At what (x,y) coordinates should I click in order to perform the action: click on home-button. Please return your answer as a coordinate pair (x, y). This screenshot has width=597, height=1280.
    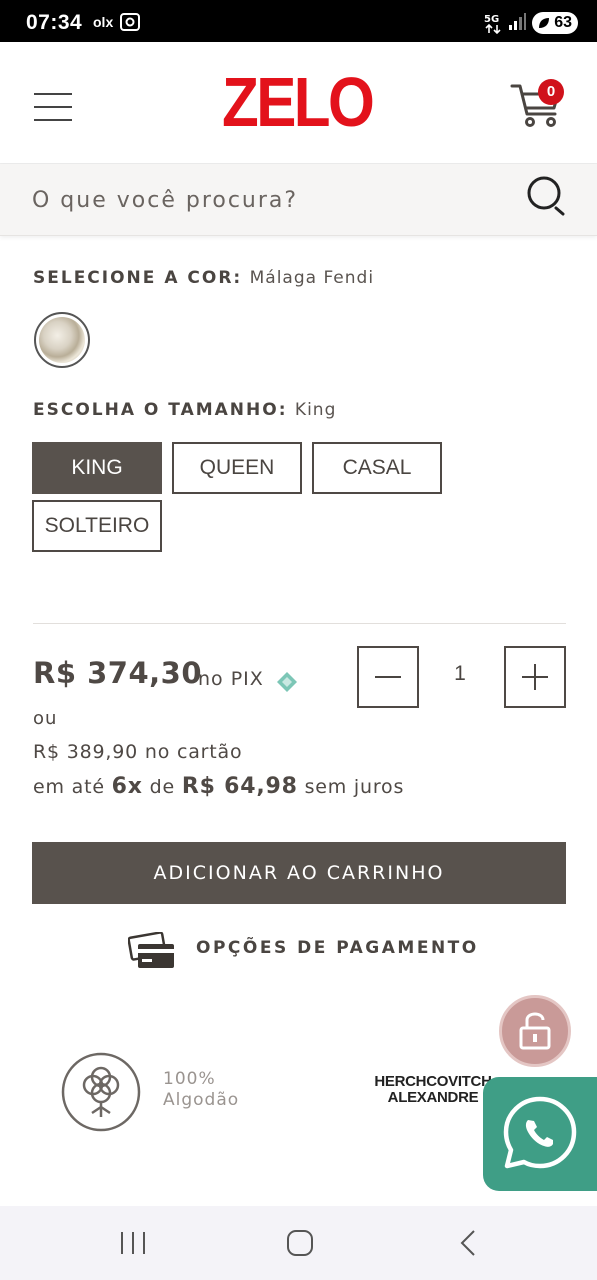
    Looking at the image, I should click on (300, 1243).